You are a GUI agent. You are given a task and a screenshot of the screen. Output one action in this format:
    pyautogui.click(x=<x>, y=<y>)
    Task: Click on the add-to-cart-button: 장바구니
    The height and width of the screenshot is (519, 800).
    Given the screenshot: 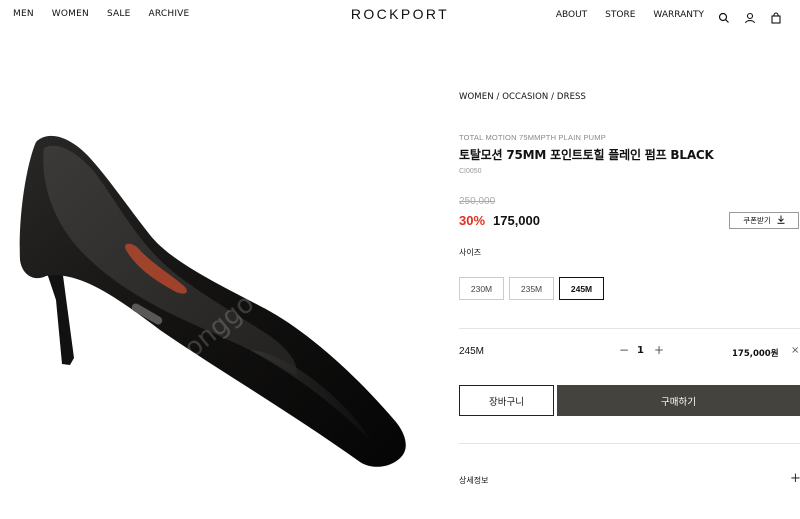 What is the action you would take?
    pyautogui.click(x=506, y=400)
    